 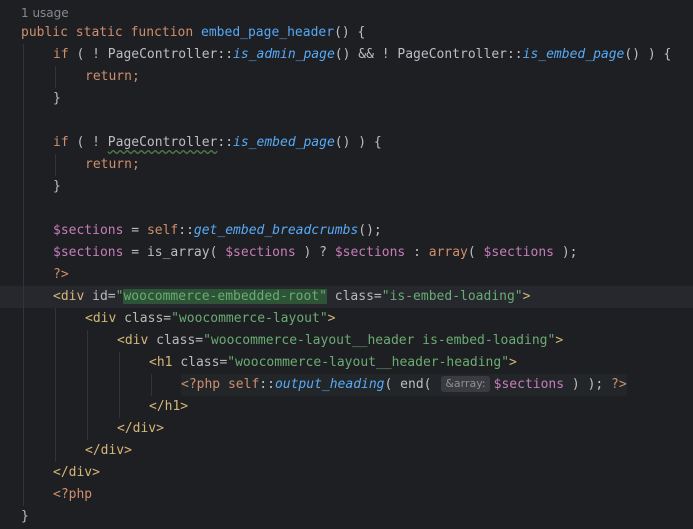 What do you see at coordinates (346, 187) in the screenshot?
I see `code-line-7: }` at bounding box center [346, 187].